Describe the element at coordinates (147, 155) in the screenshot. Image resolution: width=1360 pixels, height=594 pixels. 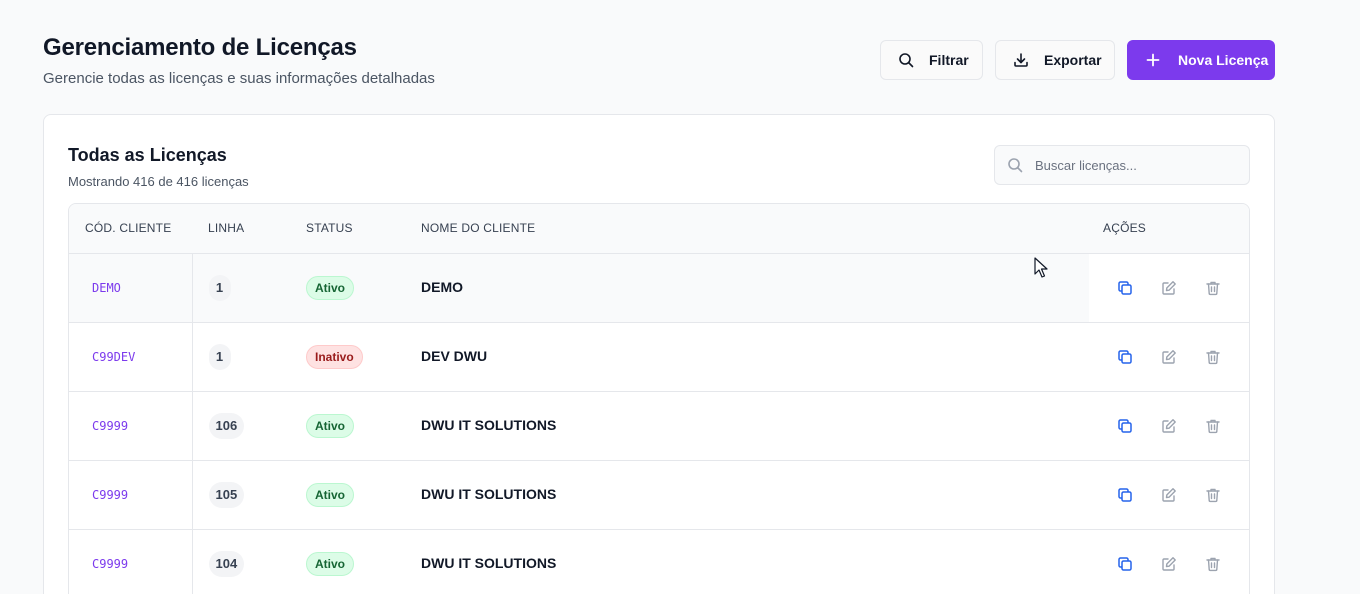
I see `card-title: Todas as Licenças` at that location.